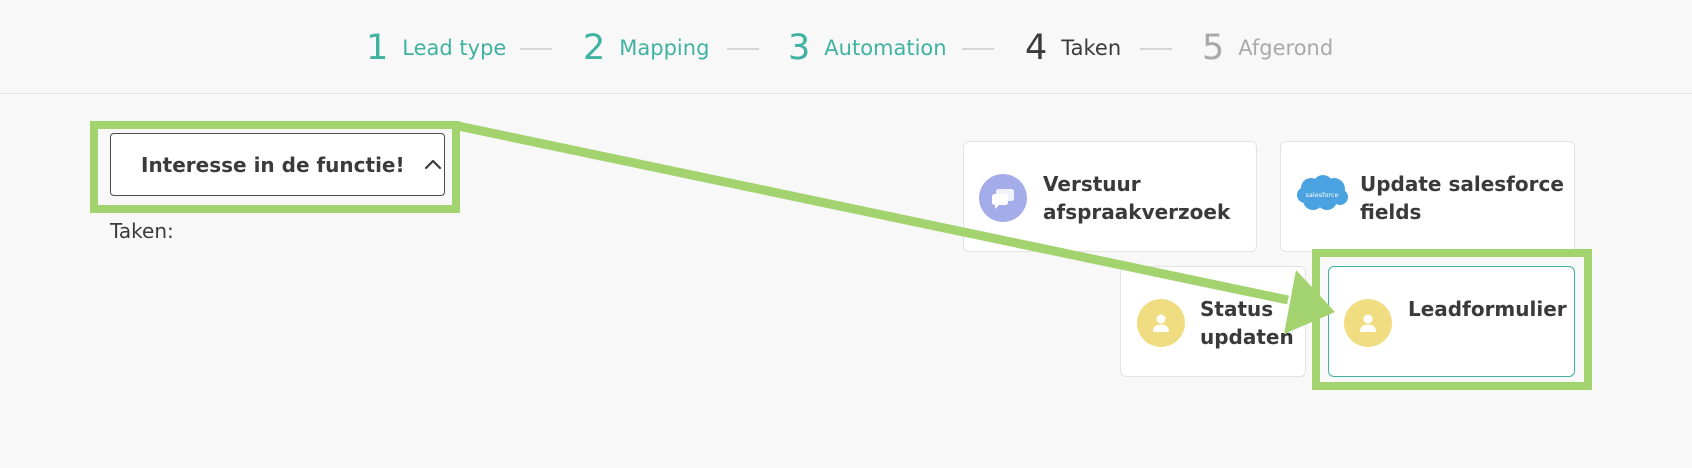 The image size is (1692, 468). What do you see at coordinates (1137, 212) in the screenshot?
I see `task-title-line: afspraakverzoek` at bounding box center [1137, 212].